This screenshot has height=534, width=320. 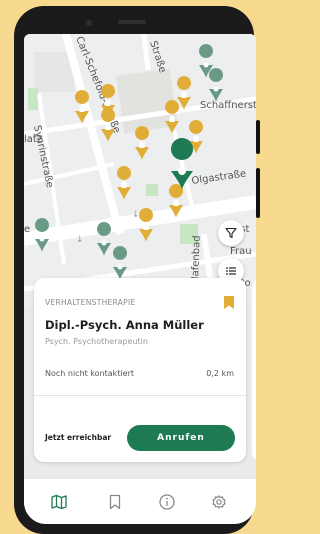 I want to click on speaker-grille, so click(x=132, y=22).